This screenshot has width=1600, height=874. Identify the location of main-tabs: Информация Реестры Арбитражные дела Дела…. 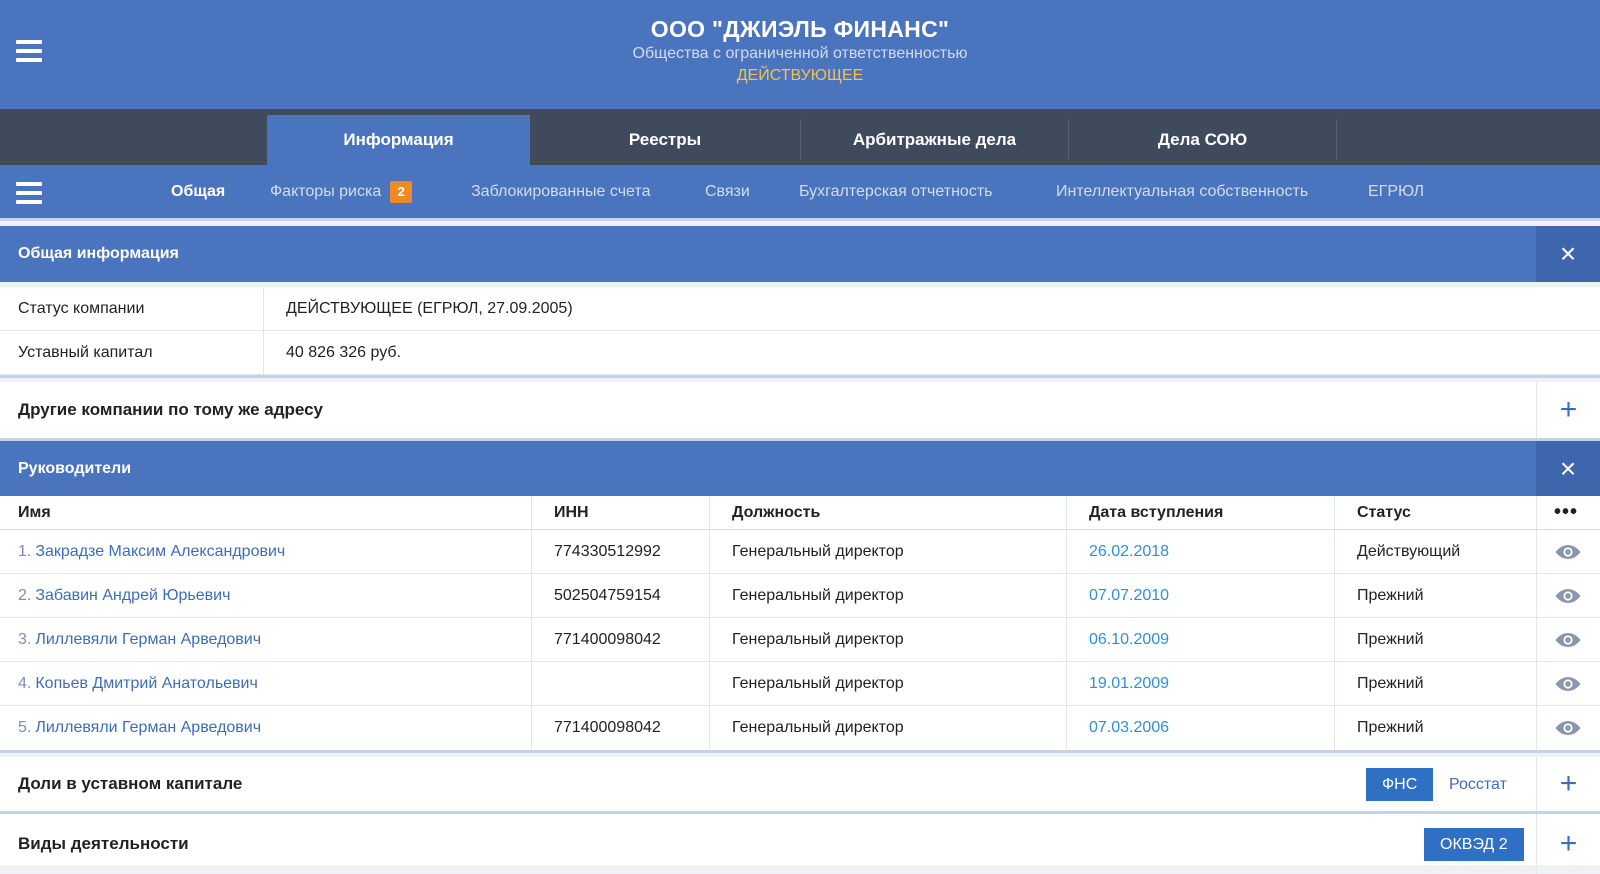
(800, 137).